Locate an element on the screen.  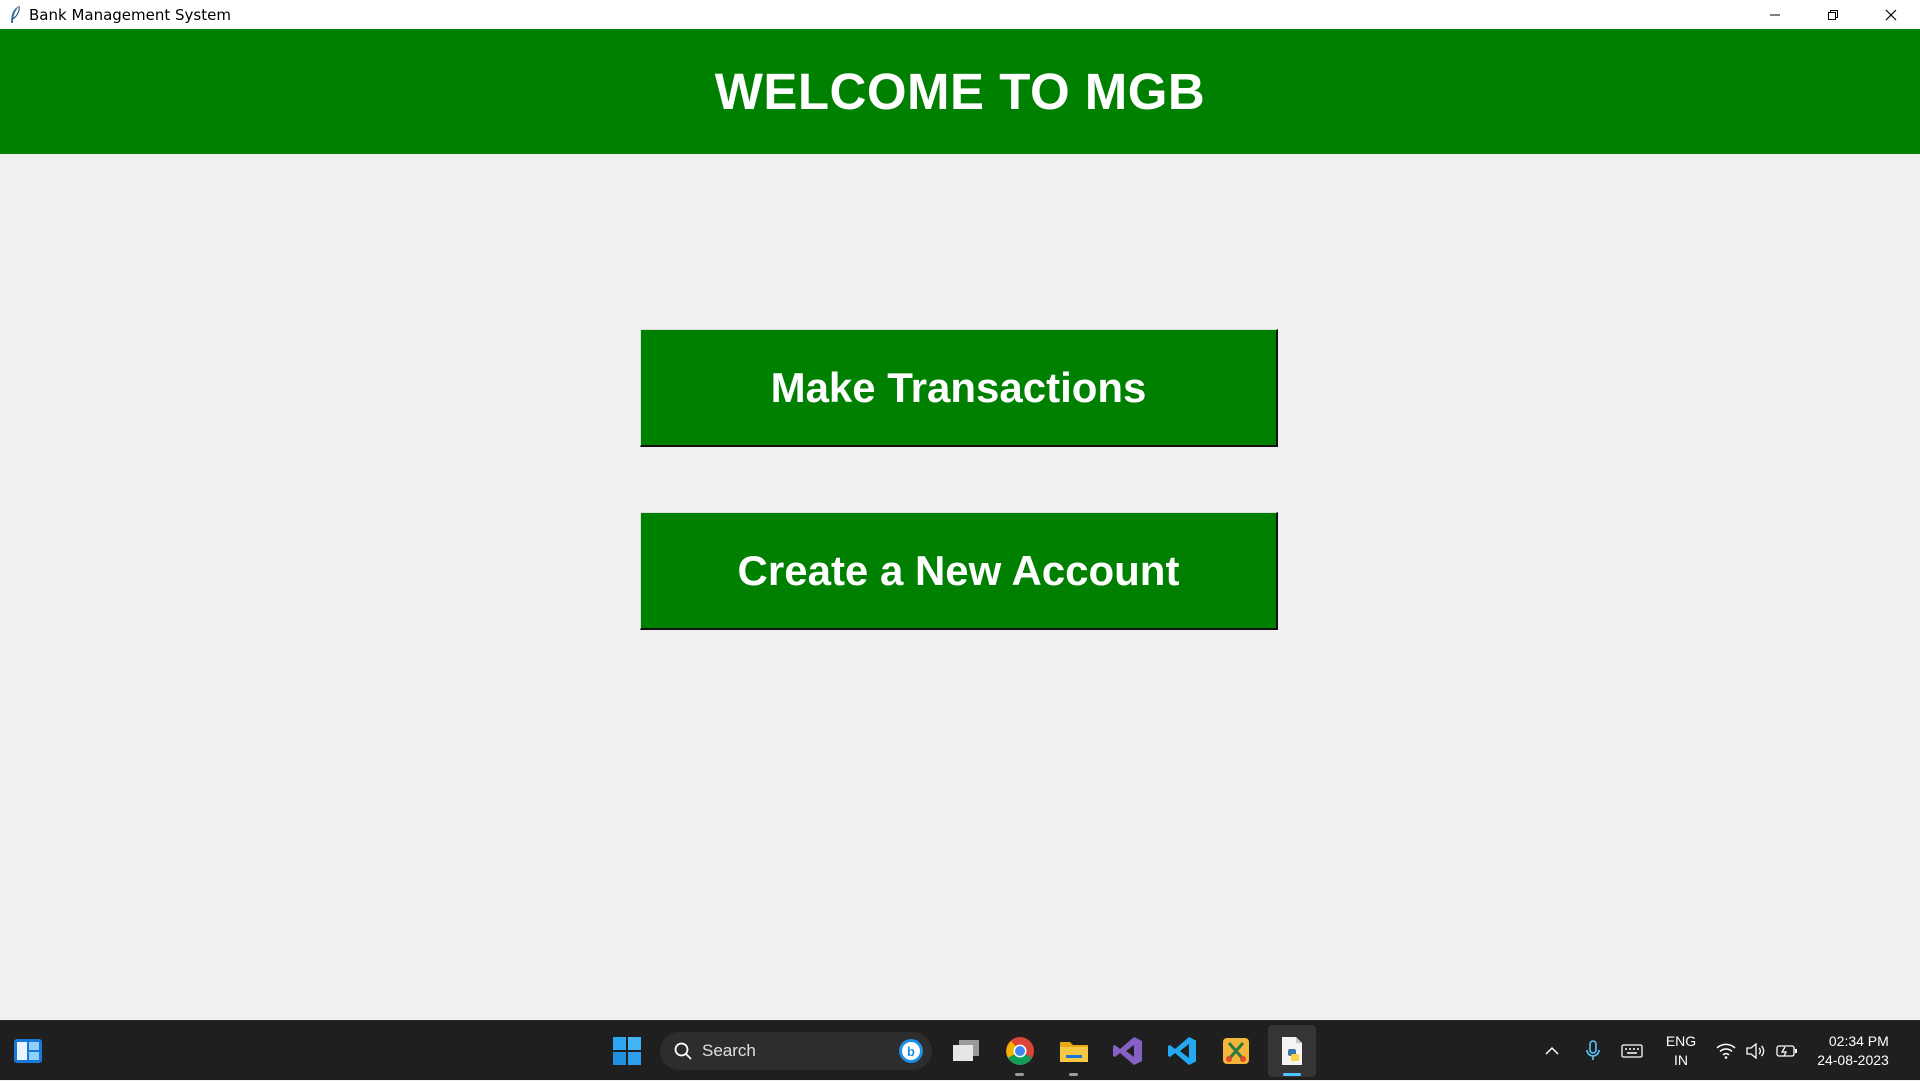
visual-studio-icon is located at coordinates (1128, 1051).